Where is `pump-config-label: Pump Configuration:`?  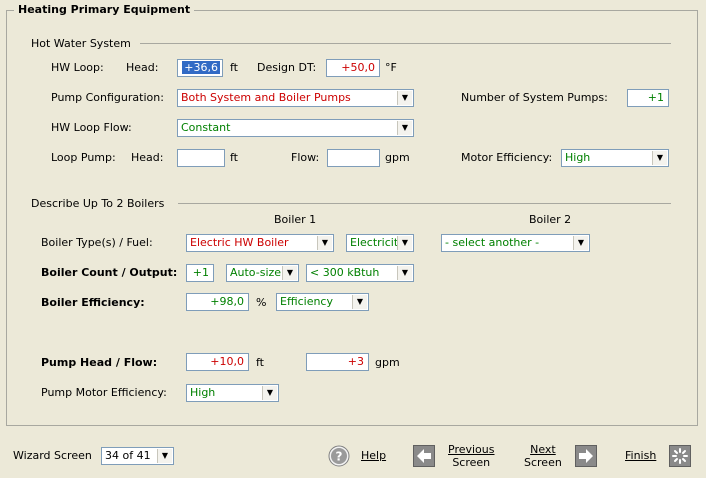 pump-config-label: Pump Configuration: is located at coordinates (107, 97).